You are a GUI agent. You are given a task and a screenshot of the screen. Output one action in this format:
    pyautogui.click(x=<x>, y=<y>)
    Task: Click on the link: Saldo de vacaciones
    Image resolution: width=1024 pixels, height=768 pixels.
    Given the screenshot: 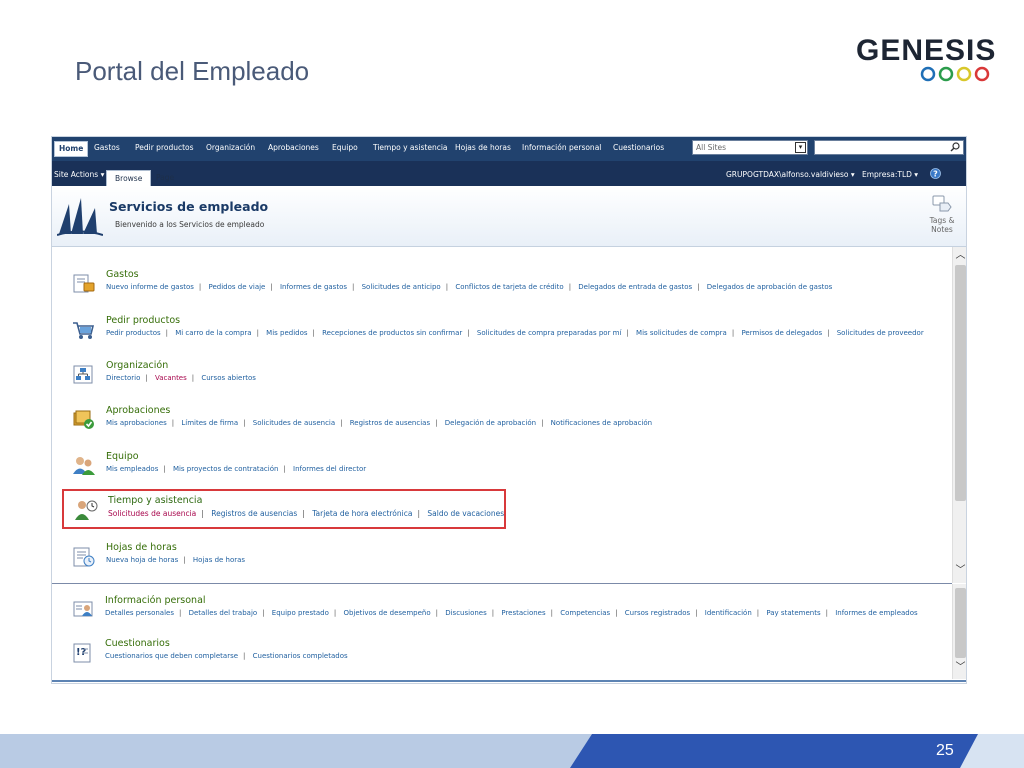 What is the action you would take?
    pyautogui.click(x=465, y=513)
    